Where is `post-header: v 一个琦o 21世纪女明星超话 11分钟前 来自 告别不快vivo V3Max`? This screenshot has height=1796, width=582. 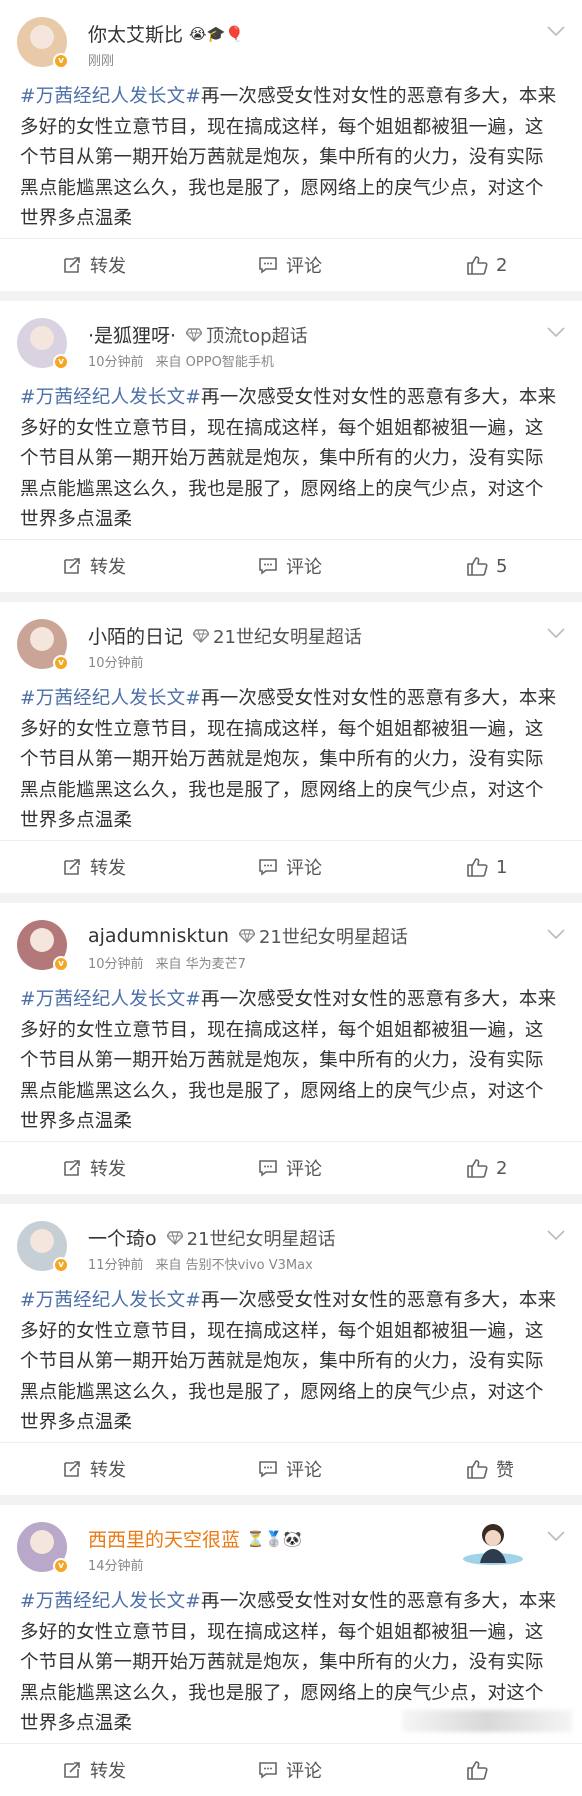
post-header: v 一个琦o 21世纪女明星超话 11分钟前 来自 告别不快vivo V3Max is located at coordinates (291, 1245).